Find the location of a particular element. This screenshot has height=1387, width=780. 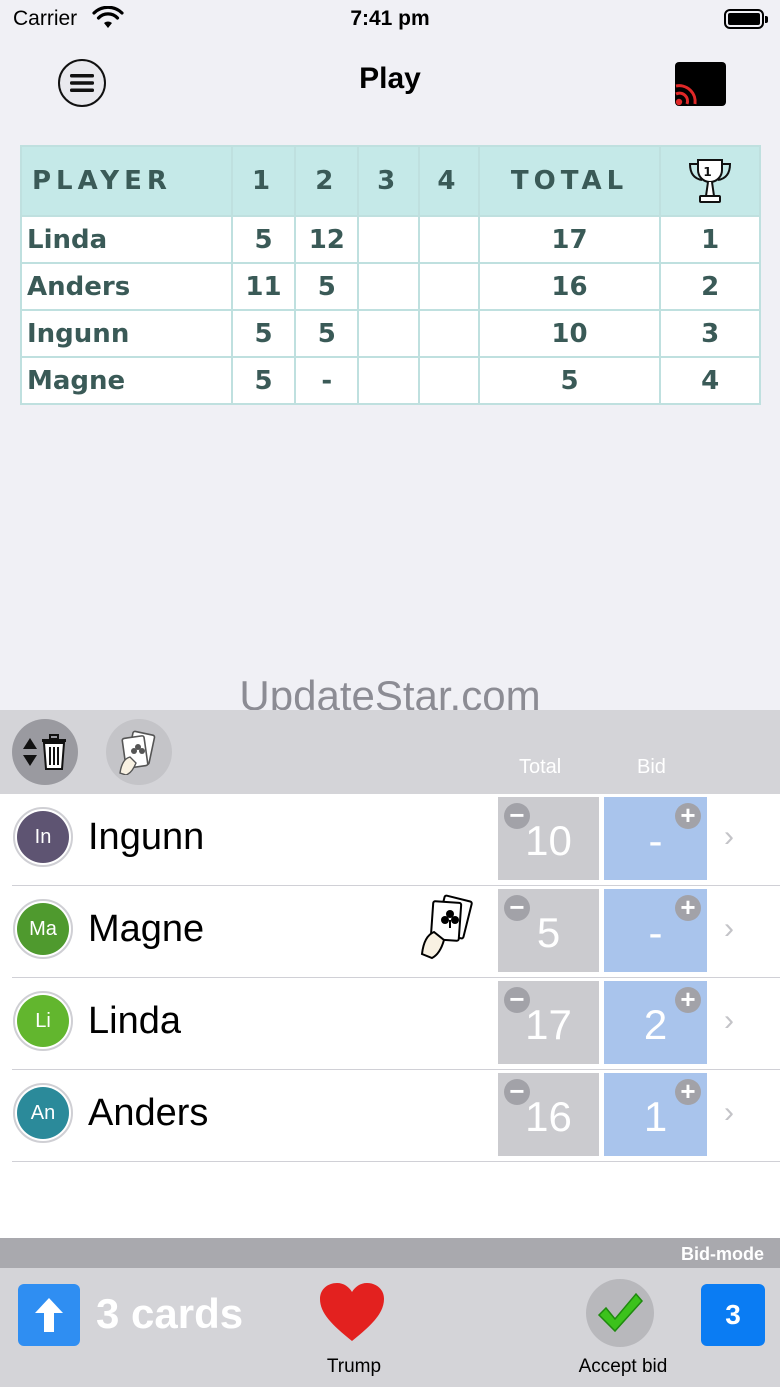

header-round-3: 3 is located at coordinates (388, 181).